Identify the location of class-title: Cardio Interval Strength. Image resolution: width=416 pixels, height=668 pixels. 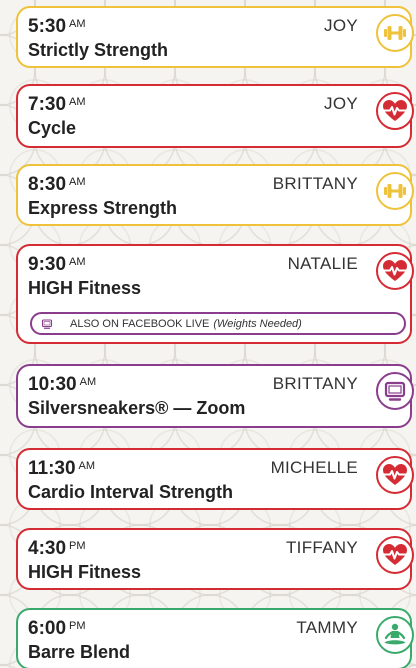
(131, 492).